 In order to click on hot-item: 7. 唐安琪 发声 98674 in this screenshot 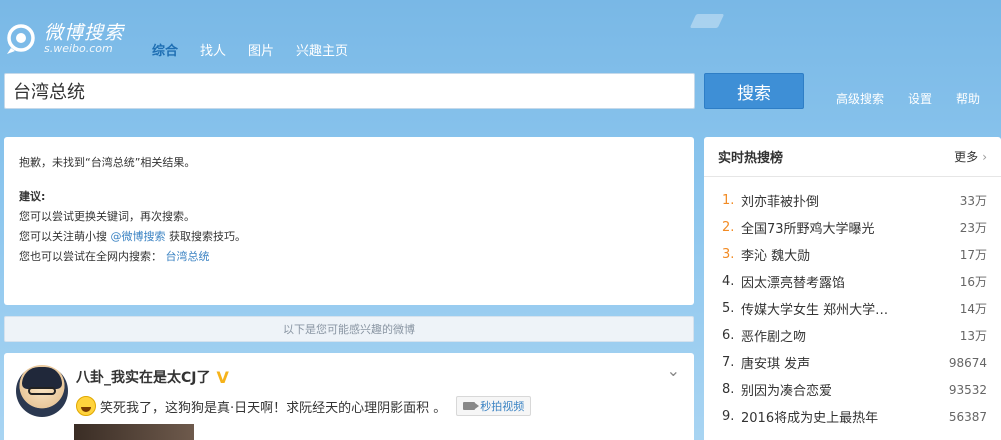, I will do `click(861, 362)`.